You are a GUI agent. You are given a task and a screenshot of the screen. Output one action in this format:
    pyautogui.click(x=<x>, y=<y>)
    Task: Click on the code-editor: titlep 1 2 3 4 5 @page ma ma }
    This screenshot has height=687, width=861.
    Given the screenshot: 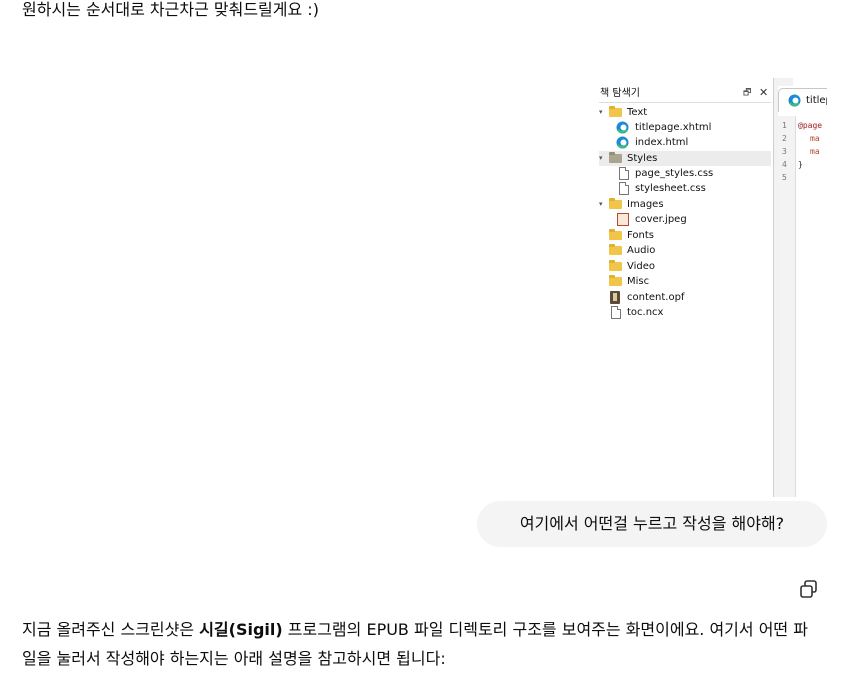 What is the action you would take?
    pyautogui.click(x=802, y=291)
    